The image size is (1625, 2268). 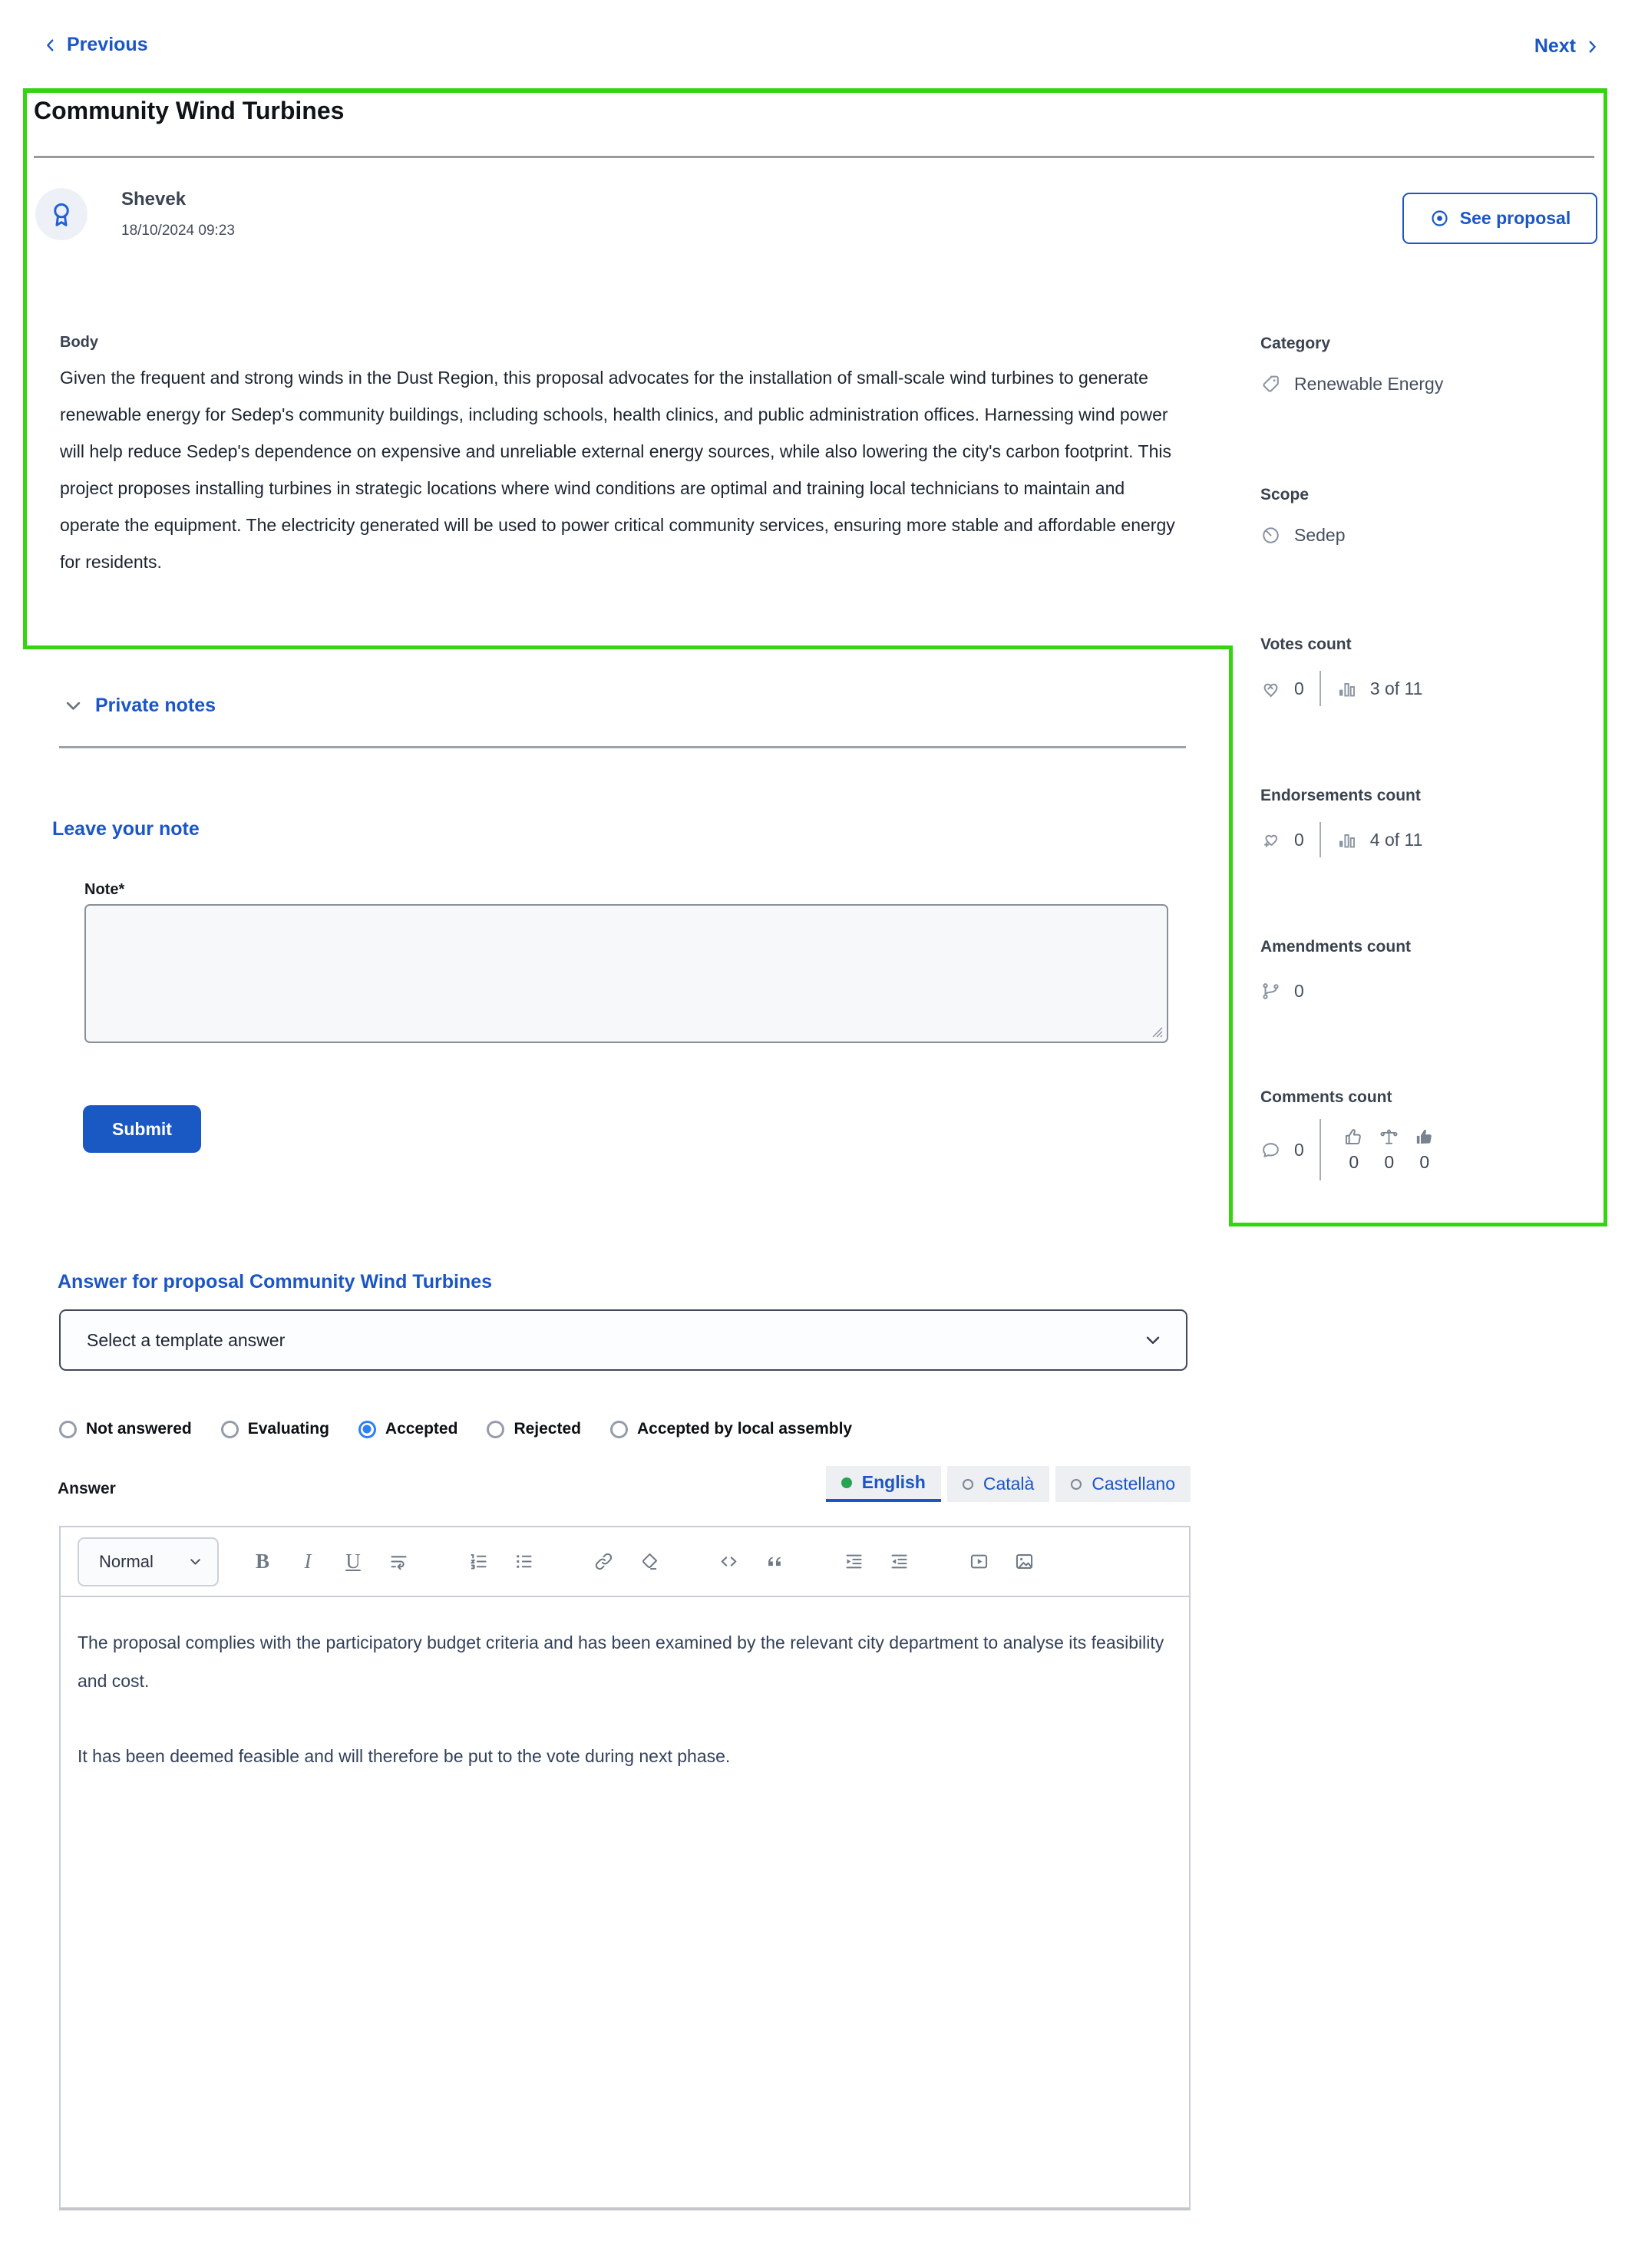 I want to click on indent-increase-icon, so click(x=853, y=1562).